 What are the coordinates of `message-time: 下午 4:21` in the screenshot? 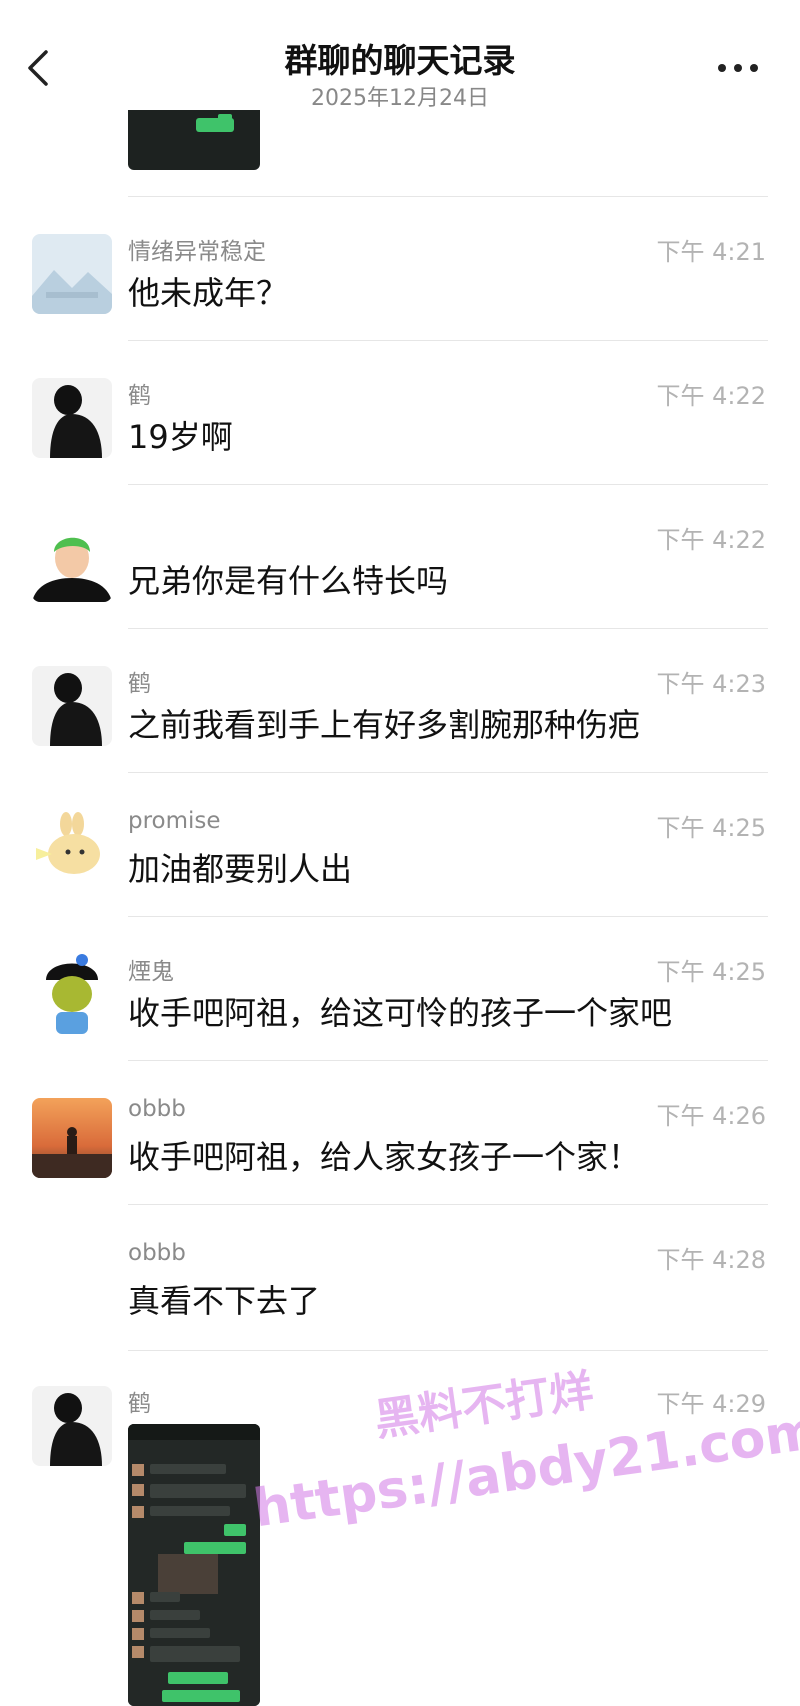 It's located at (711, 252).